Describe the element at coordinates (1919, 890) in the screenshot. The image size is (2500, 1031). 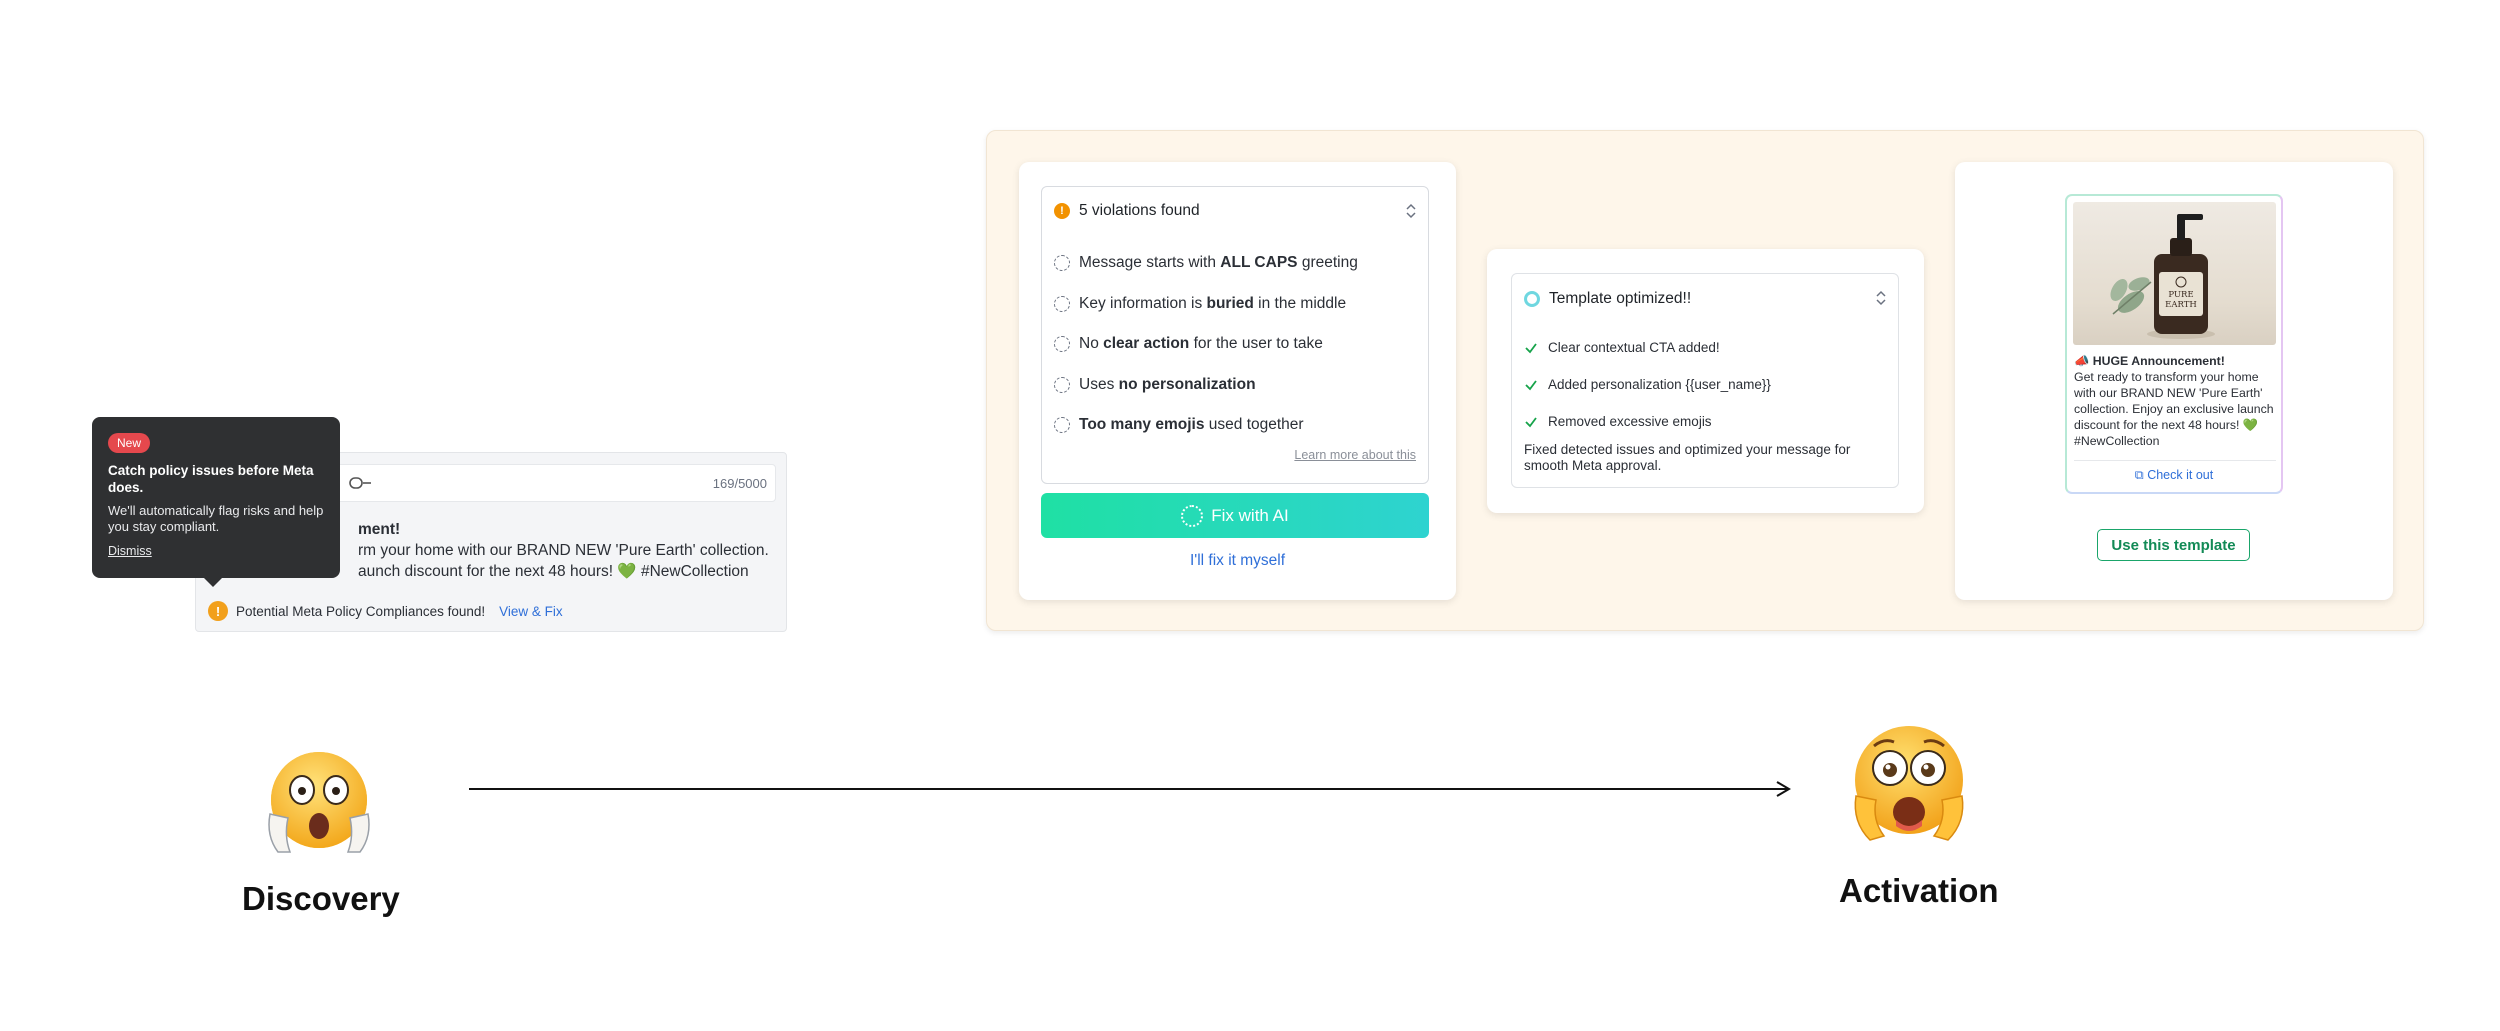
I see `activation-label: Activation` at that location.